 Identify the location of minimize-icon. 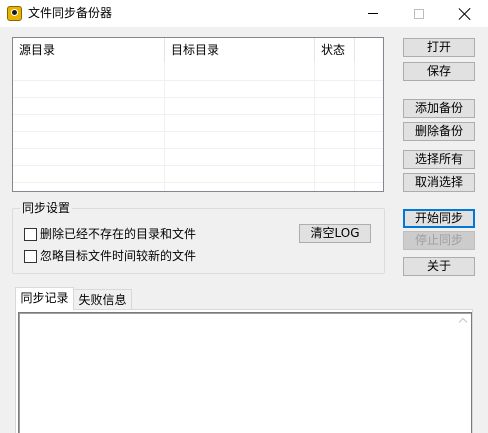
(373, 13).